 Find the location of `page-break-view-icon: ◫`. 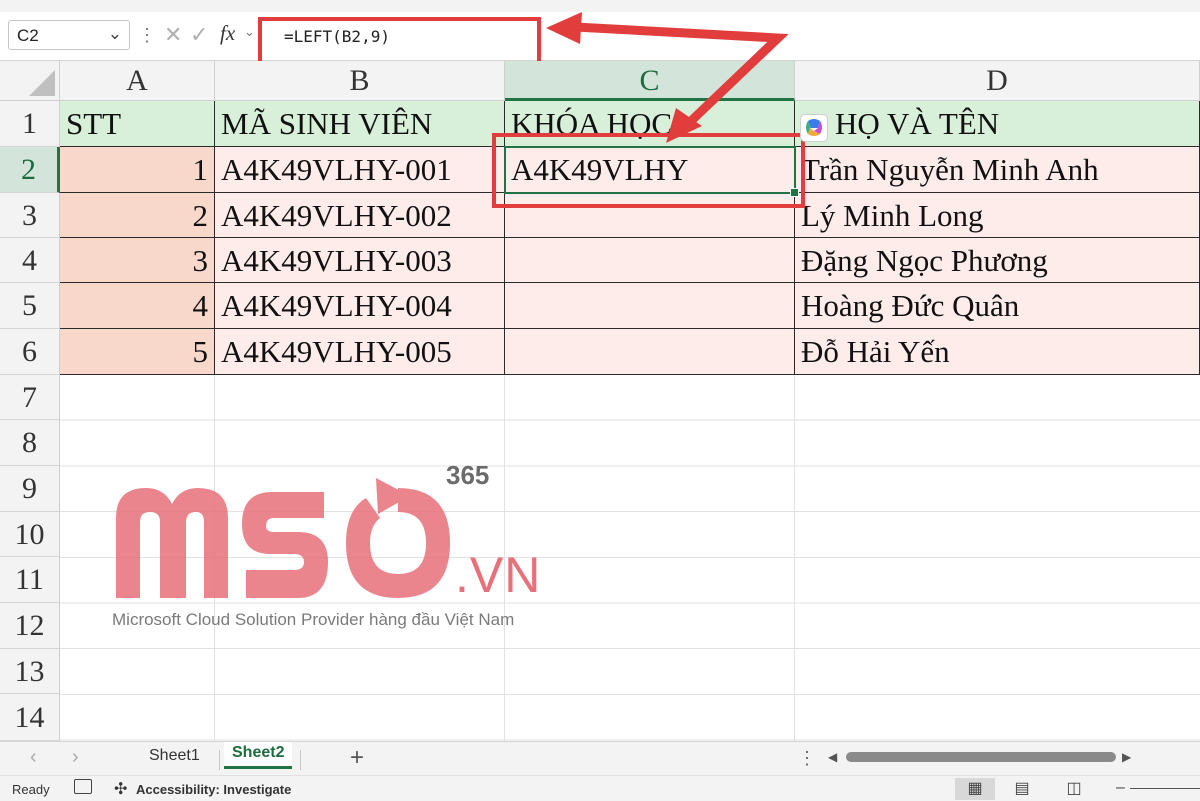

page-break-view-icon: ◫ is located at coordinates (1074, 789).